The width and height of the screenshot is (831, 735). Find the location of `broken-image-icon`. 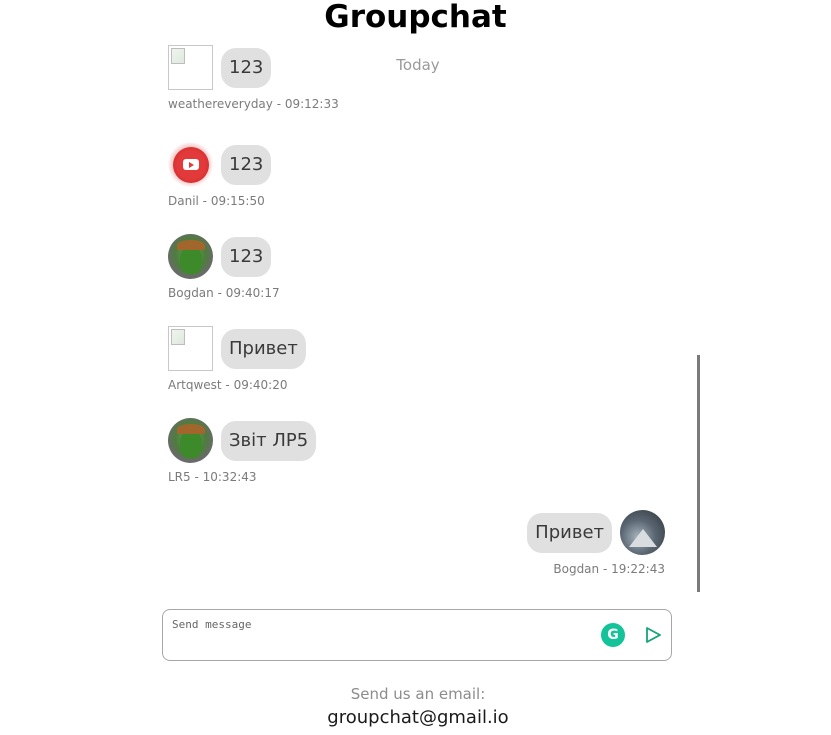

broken-image-icon is located at coordinates (190, 348).